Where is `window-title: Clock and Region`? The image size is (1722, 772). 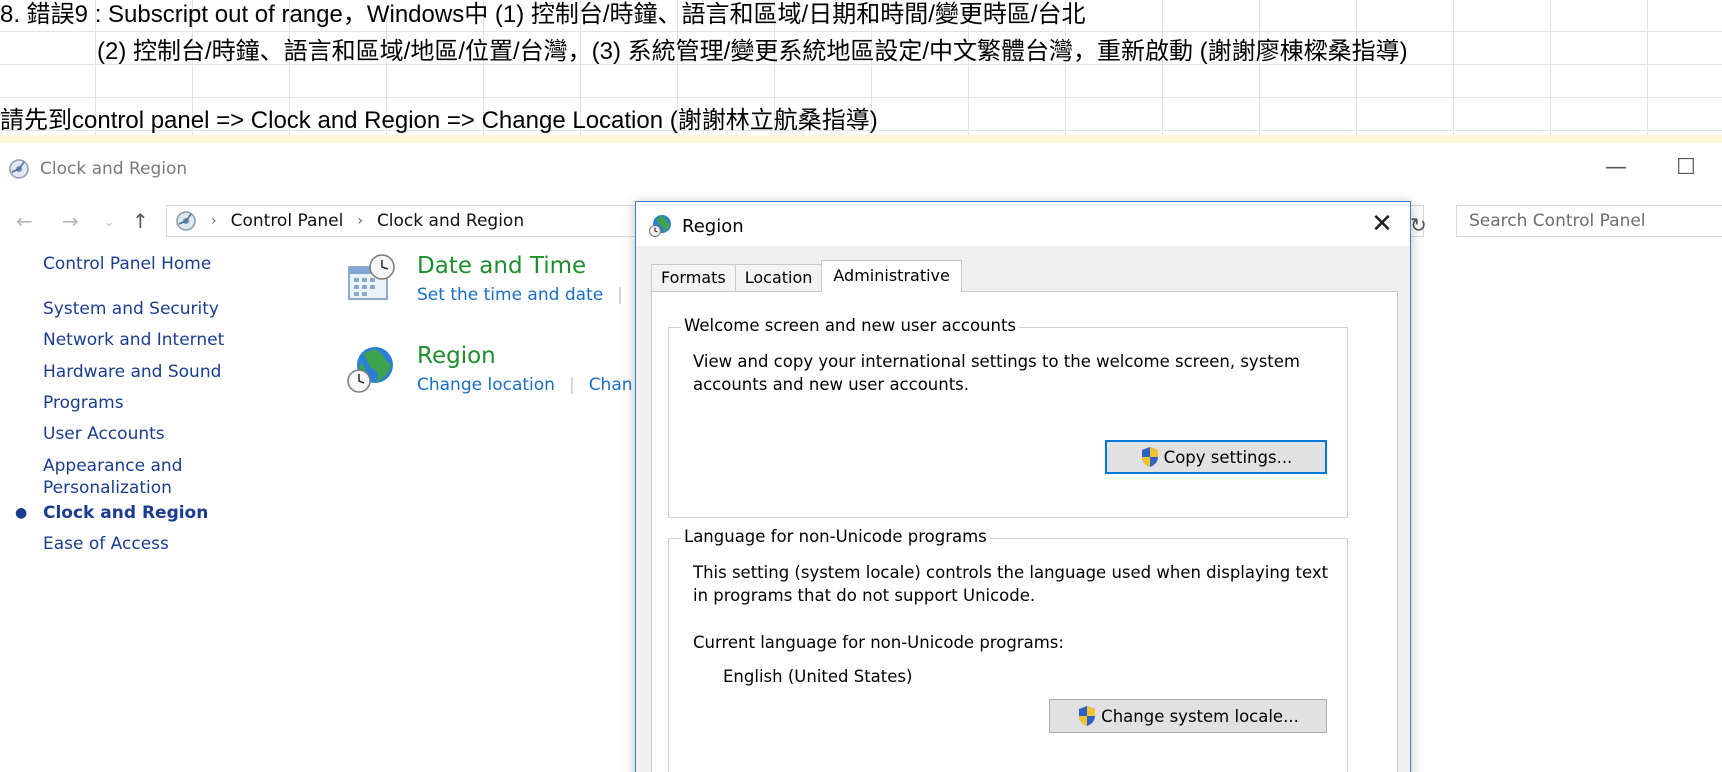
window-title: Clock and Region is located at coordinates (114, 169).